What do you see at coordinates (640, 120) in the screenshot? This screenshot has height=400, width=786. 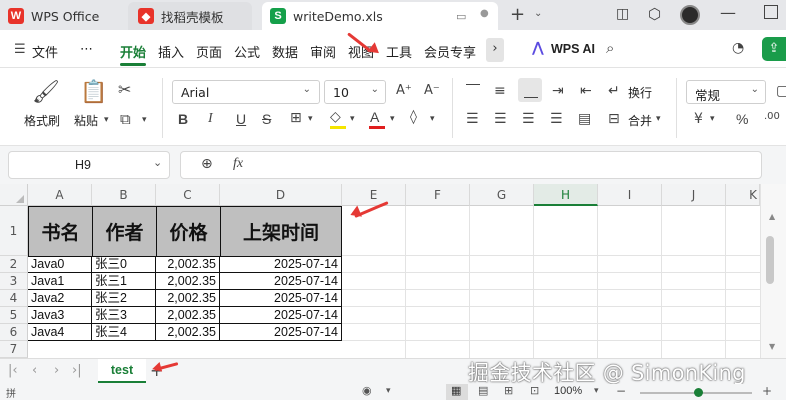 I see `merge-button: 合并` at bounding box center [640, 120].